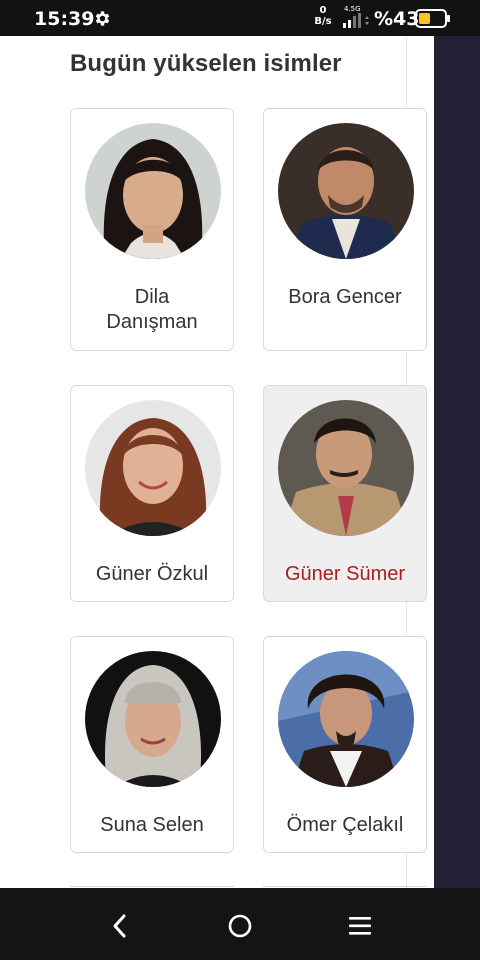 This screenshot has width=480, height=960. Describe the element at coordinates (323, 21) in the screenshot. I see `net-speed-unit: B/s` at that location.